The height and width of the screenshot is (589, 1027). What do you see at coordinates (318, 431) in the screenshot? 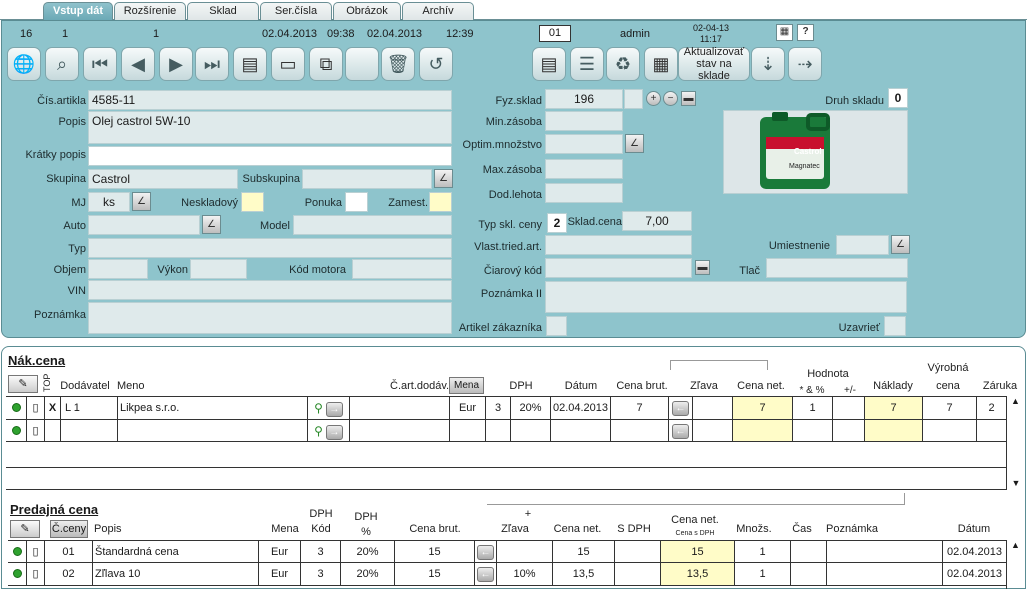
I see `new-search-icon: ⚲` at bounding box center [318, 431].